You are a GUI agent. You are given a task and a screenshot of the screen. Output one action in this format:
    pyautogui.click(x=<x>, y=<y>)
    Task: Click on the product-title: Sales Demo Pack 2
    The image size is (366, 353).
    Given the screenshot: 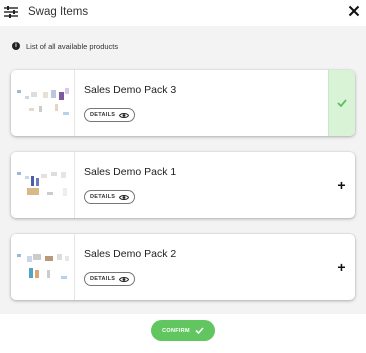 What is the action you would take?
    pyautogui.click(x=130, y=254)
    